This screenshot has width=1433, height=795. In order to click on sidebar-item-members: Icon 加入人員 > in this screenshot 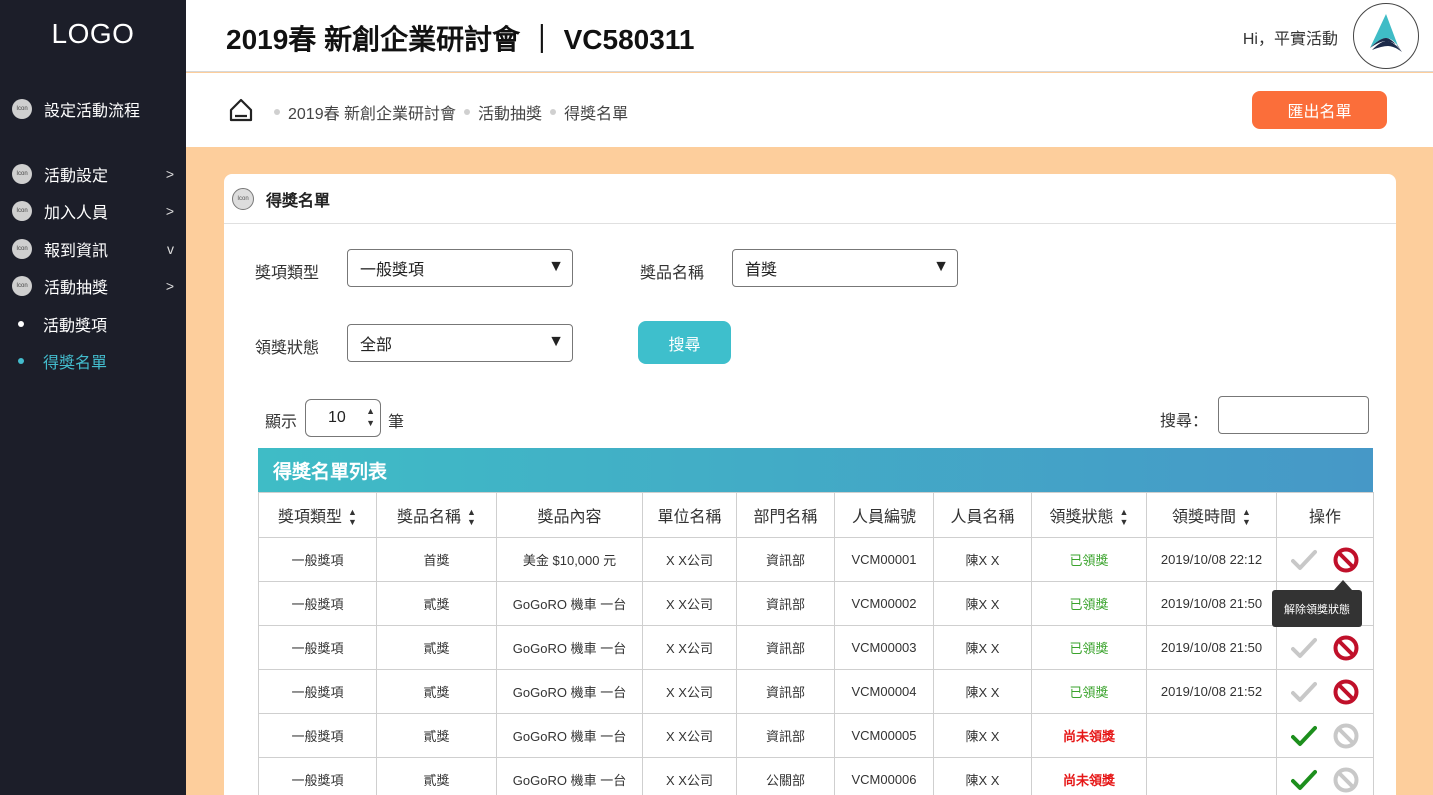, I will do `click(96, 211)`.